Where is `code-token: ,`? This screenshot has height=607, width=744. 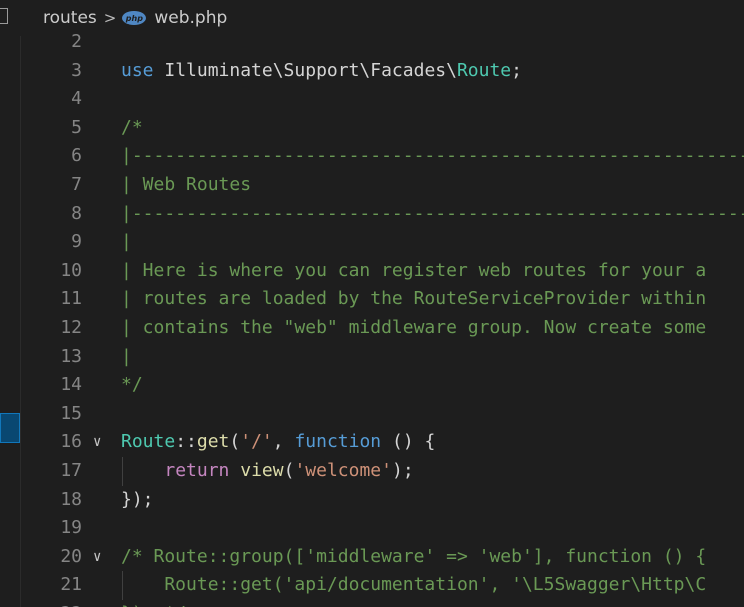 code-token: , is located at coordinates (283, 442).